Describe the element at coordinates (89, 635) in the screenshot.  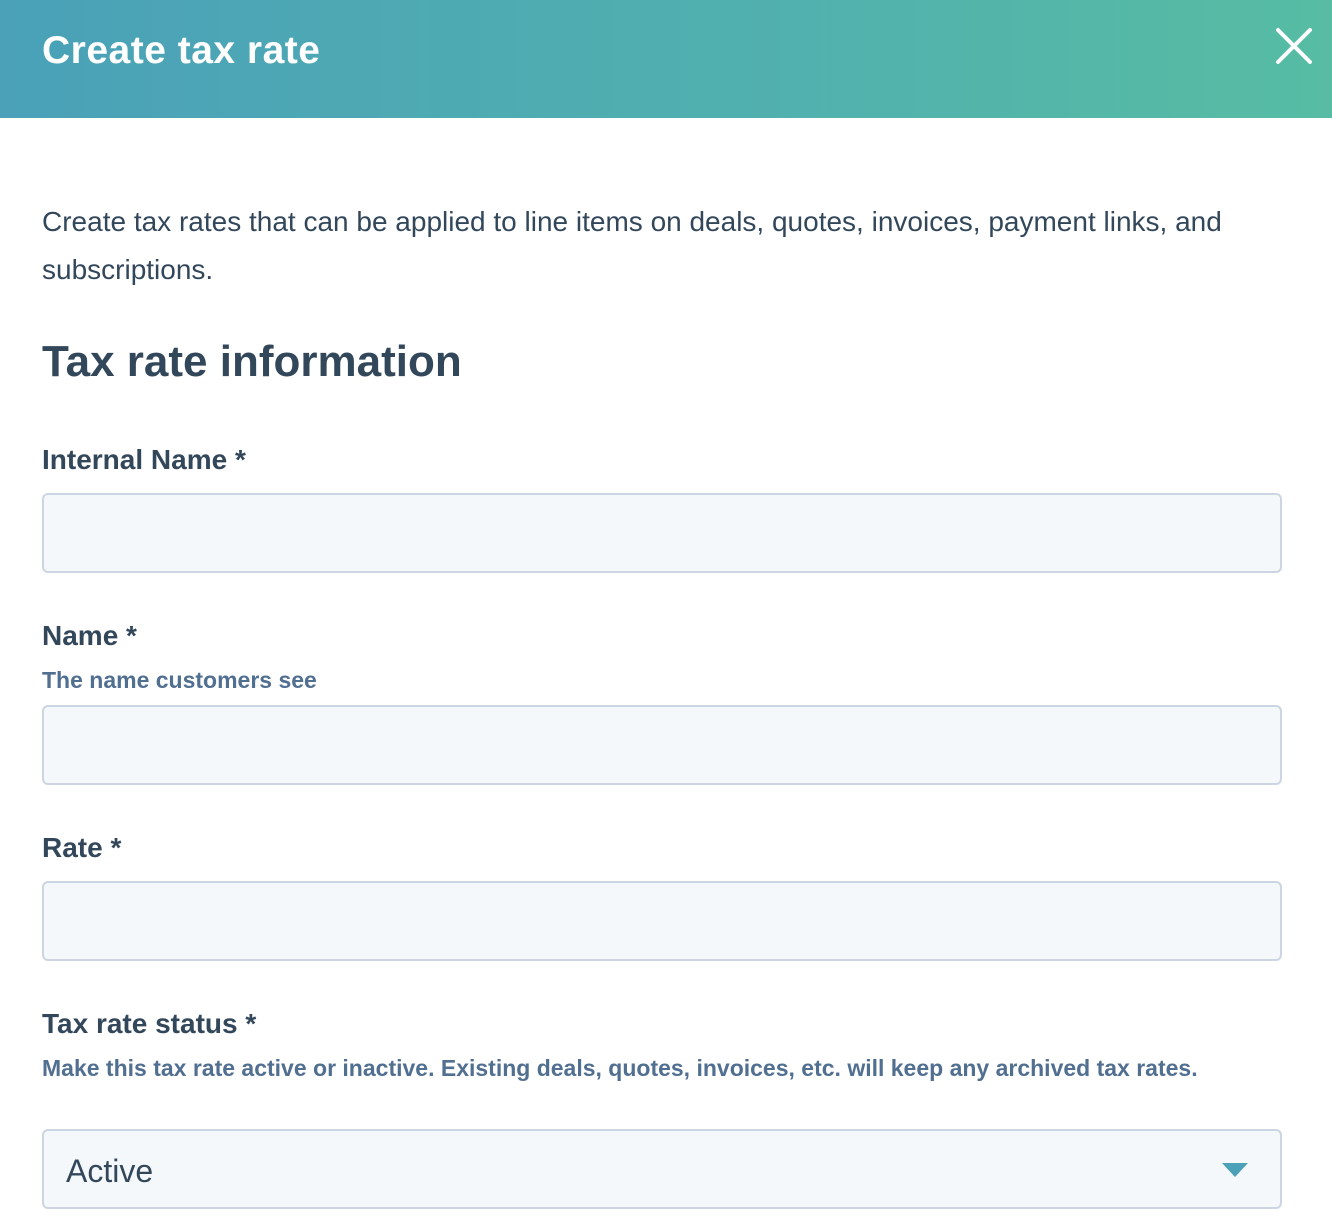
I see `name-label: Name *` at that location.